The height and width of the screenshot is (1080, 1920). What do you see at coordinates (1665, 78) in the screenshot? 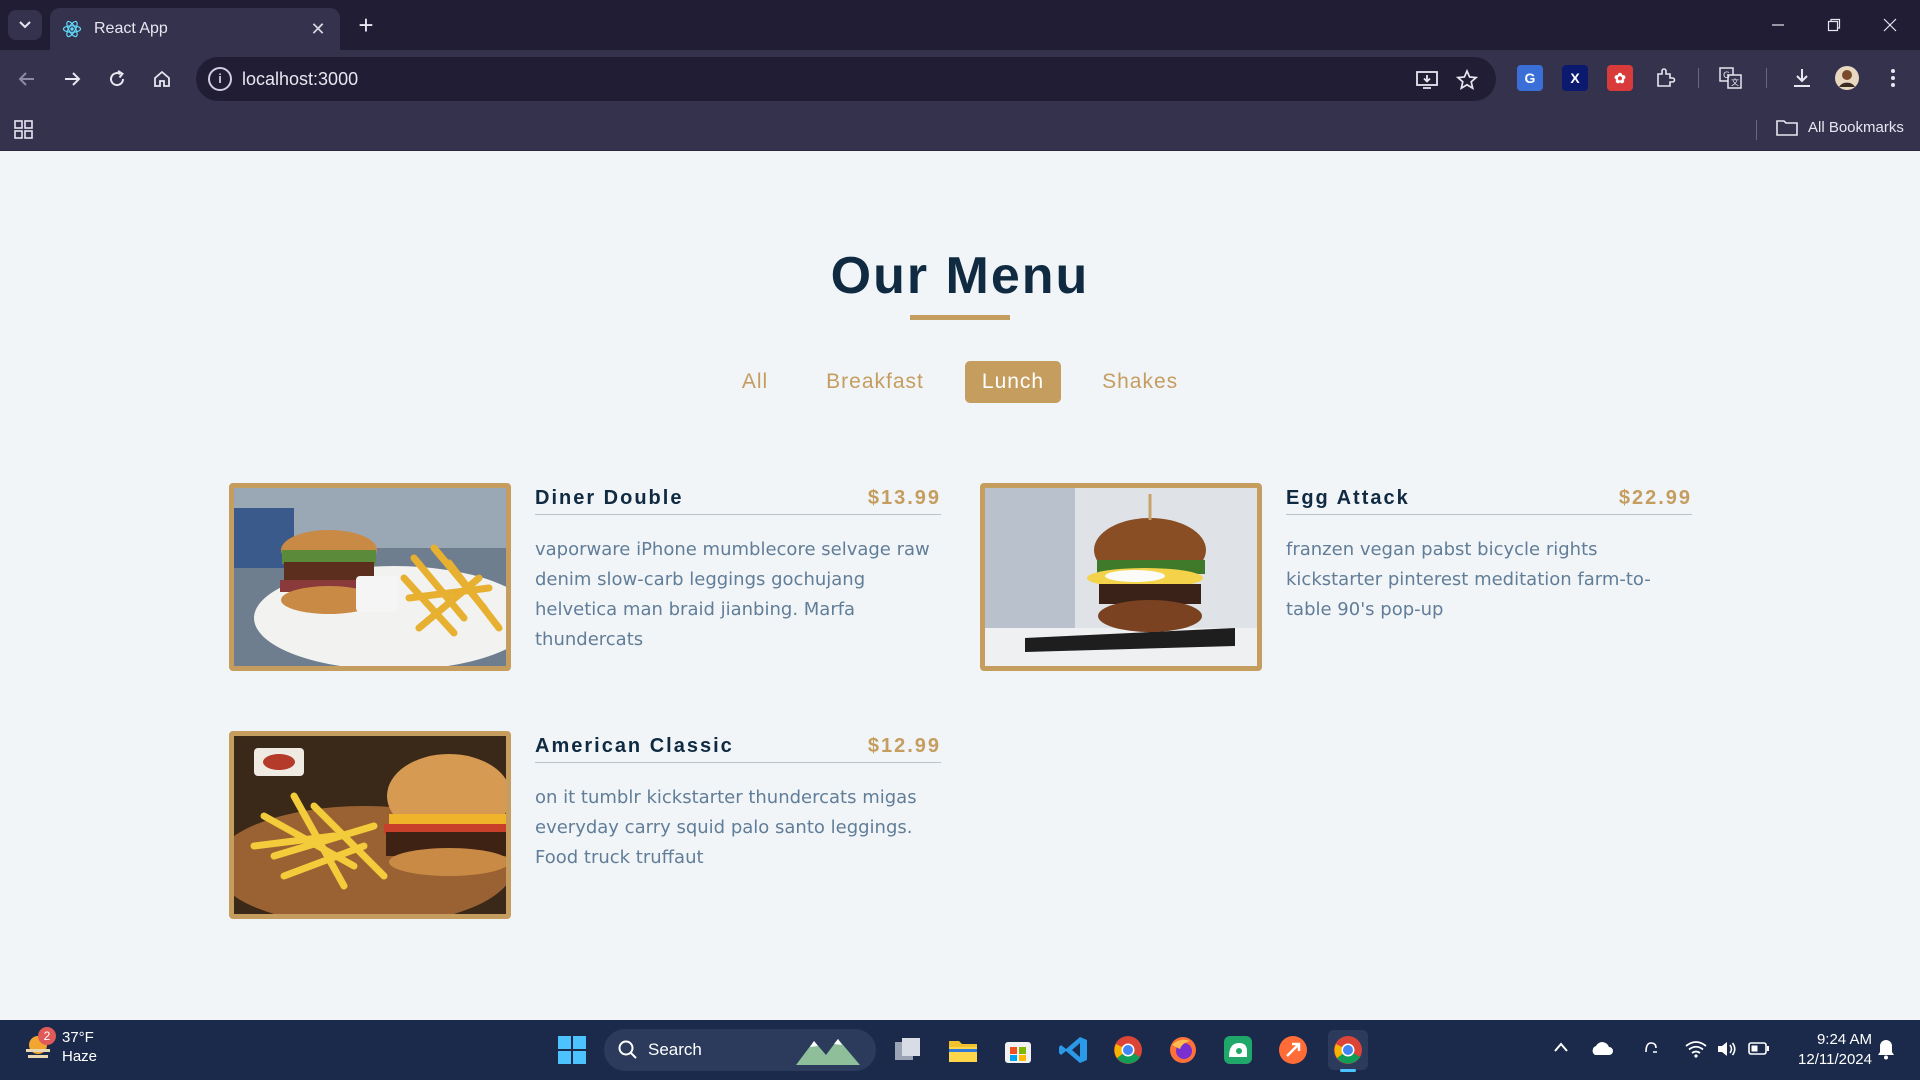
I see `extensions-puzzle-icon` at bounding box center [1665, 78].